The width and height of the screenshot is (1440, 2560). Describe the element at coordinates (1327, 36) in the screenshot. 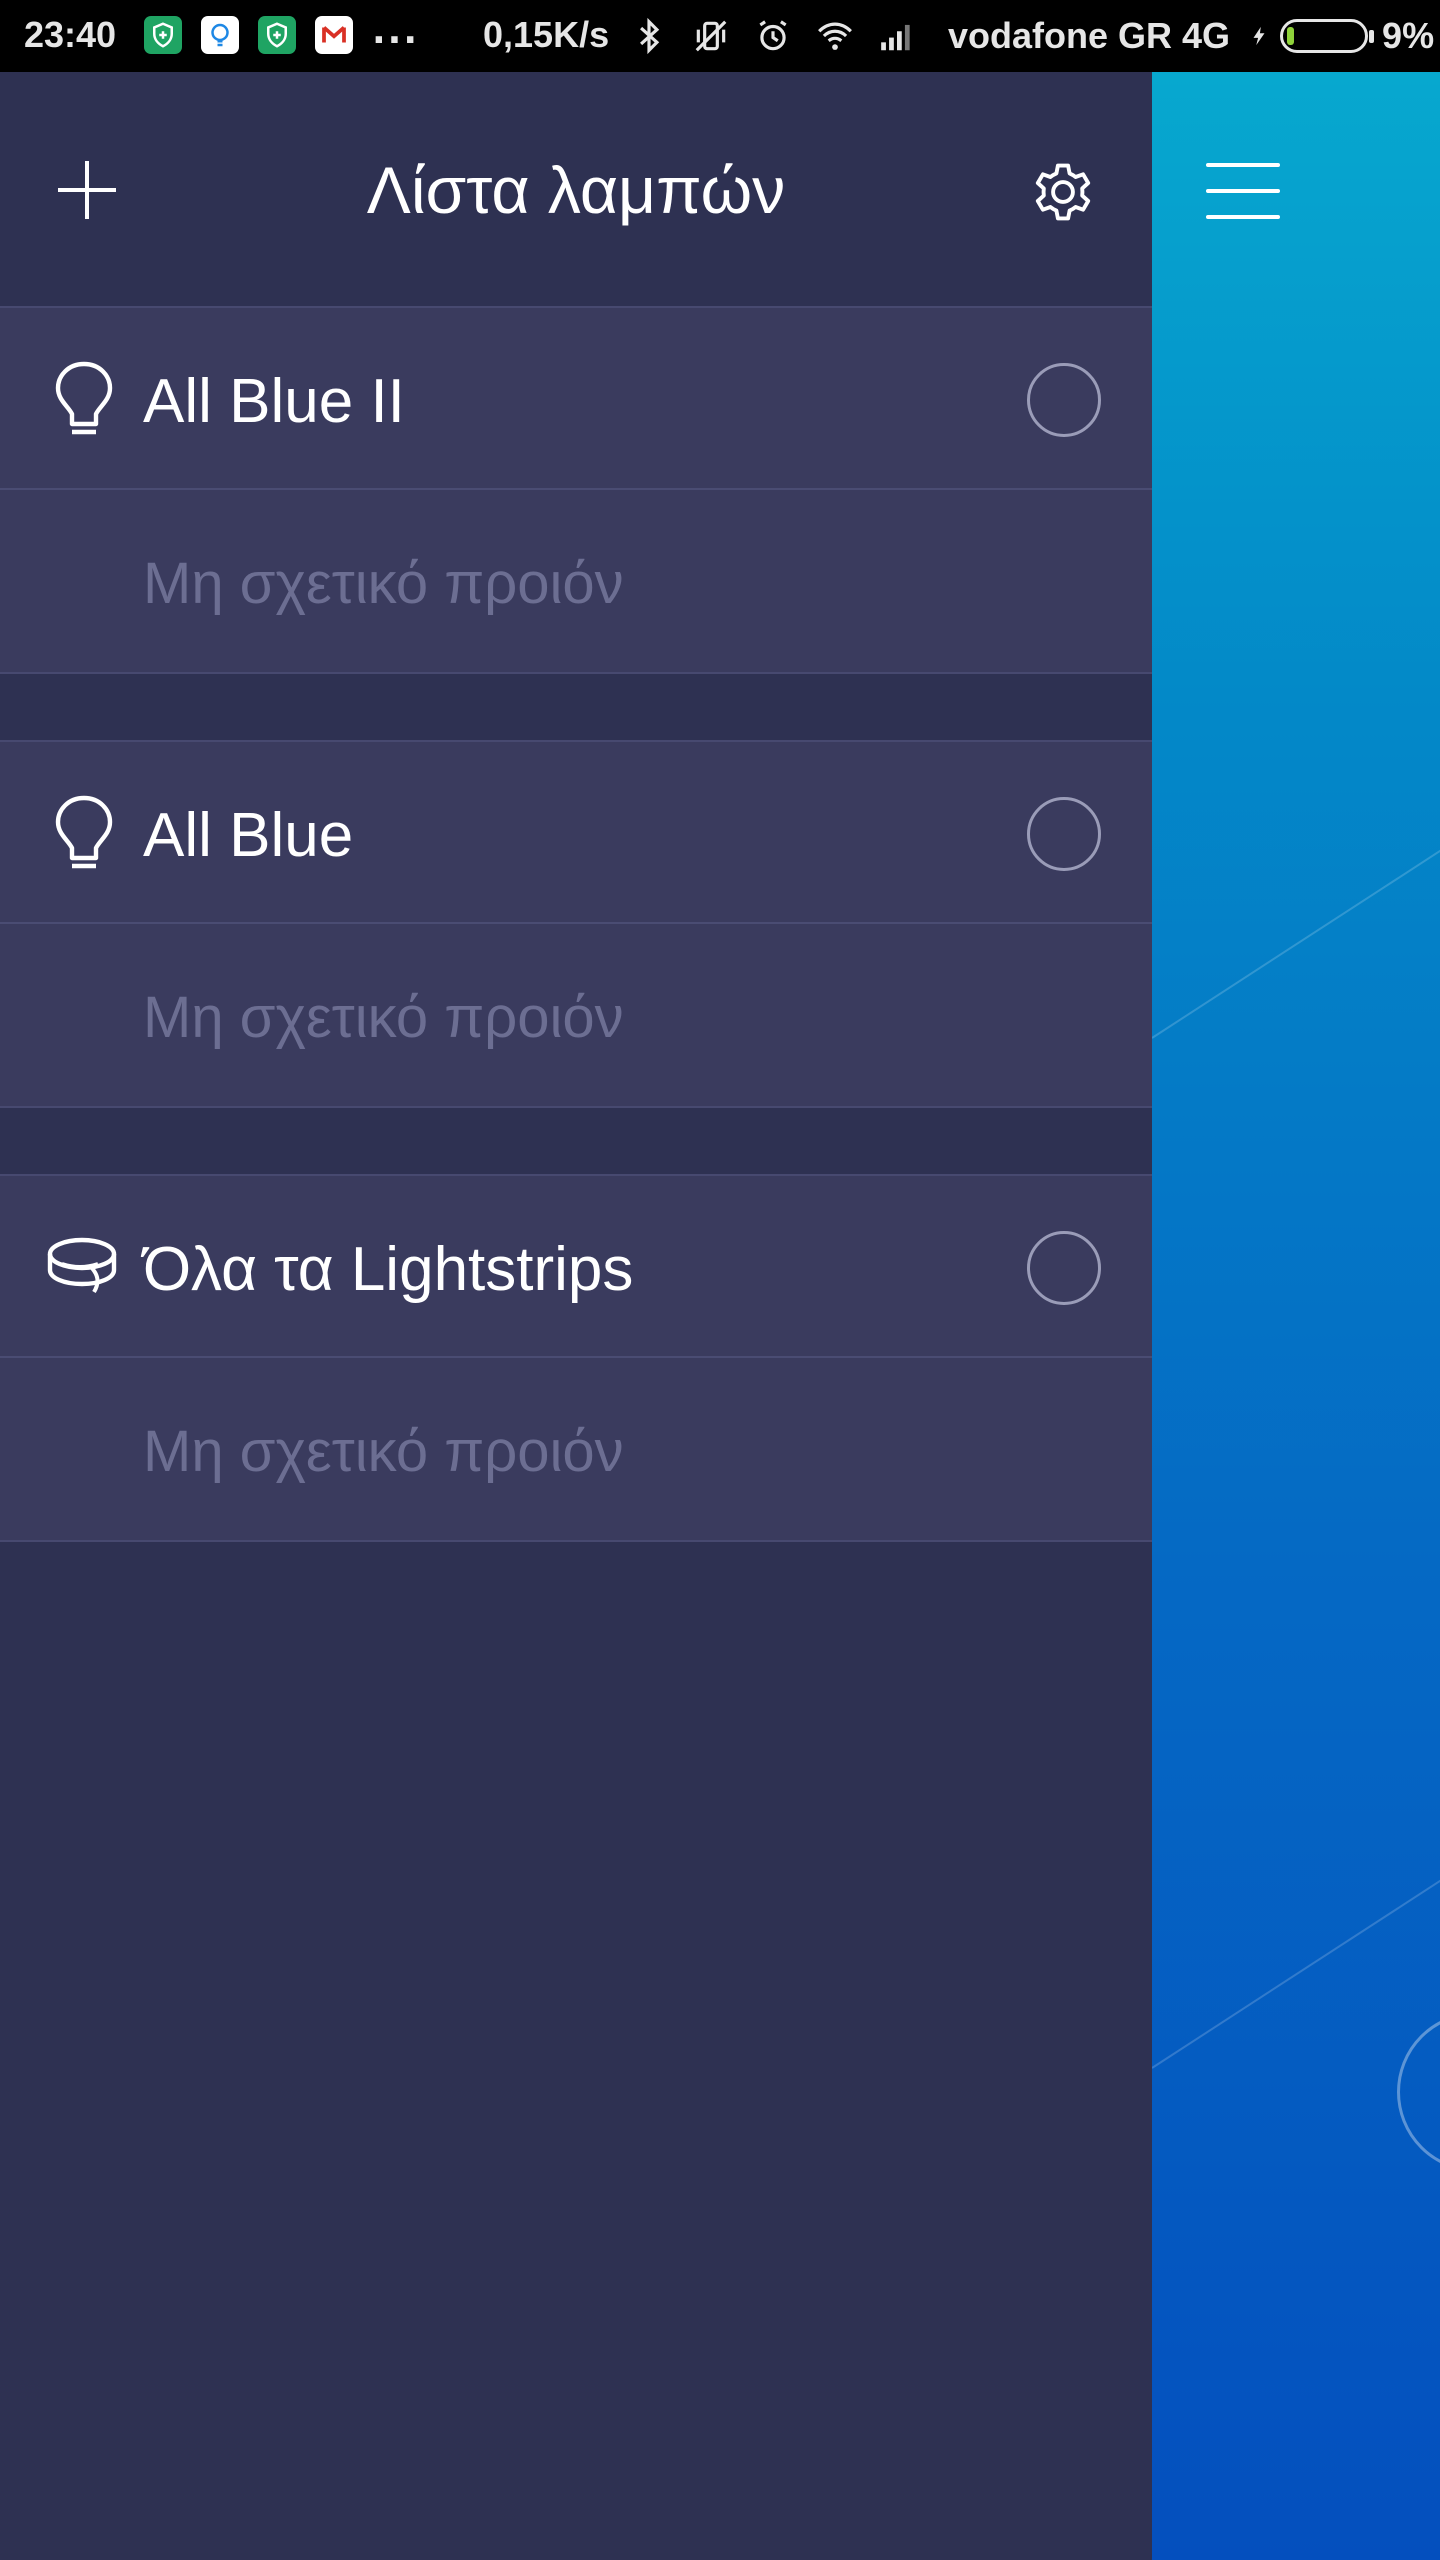

I see `battery-icon` at that location.